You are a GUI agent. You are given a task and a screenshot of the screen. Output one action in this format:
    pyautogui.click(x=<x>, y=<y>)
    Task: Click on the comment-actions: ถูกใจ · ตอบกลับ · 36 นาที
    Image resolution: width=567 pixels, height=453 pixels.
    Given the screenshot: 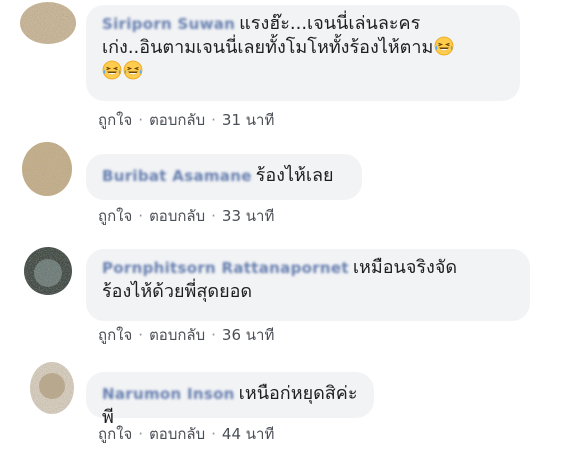 What is the action you would take?
    pyautogui.click(x=186, y=335)
    